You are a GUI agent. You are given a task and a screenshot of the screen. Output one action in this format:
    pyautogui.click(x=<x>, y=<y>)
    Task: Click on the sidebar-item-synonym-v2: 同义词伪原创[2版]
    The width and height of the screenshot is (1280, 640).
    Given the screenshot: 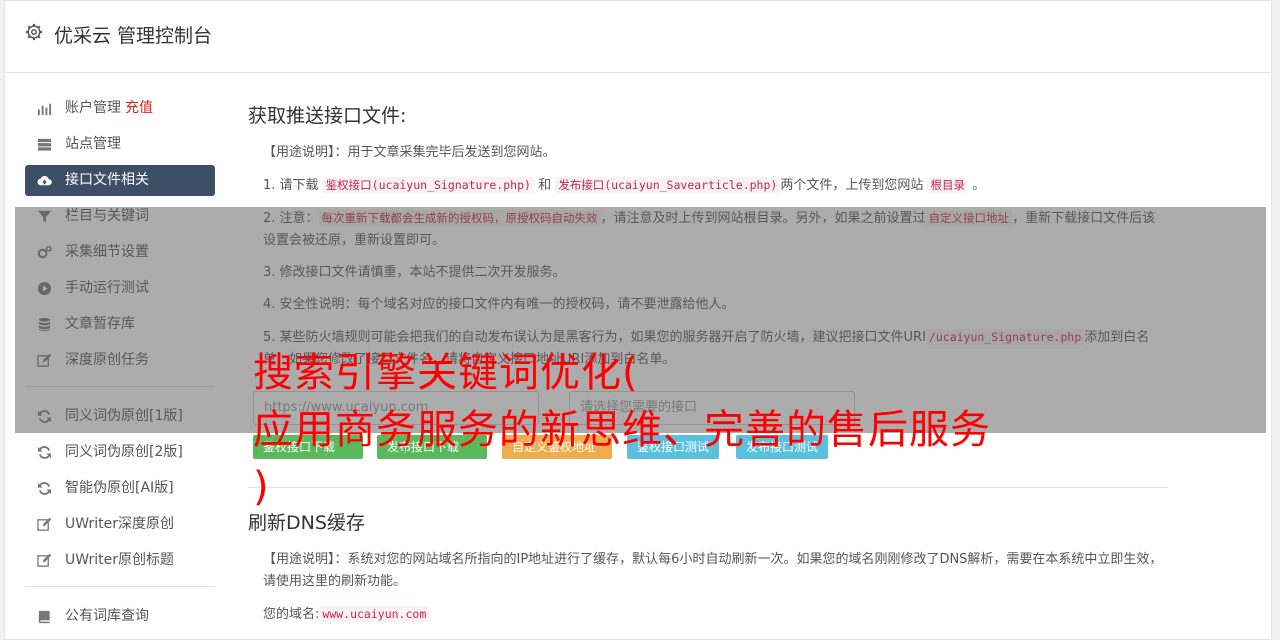 What is the action you would take?
    pyautogui.click(x=120, y=452)
    